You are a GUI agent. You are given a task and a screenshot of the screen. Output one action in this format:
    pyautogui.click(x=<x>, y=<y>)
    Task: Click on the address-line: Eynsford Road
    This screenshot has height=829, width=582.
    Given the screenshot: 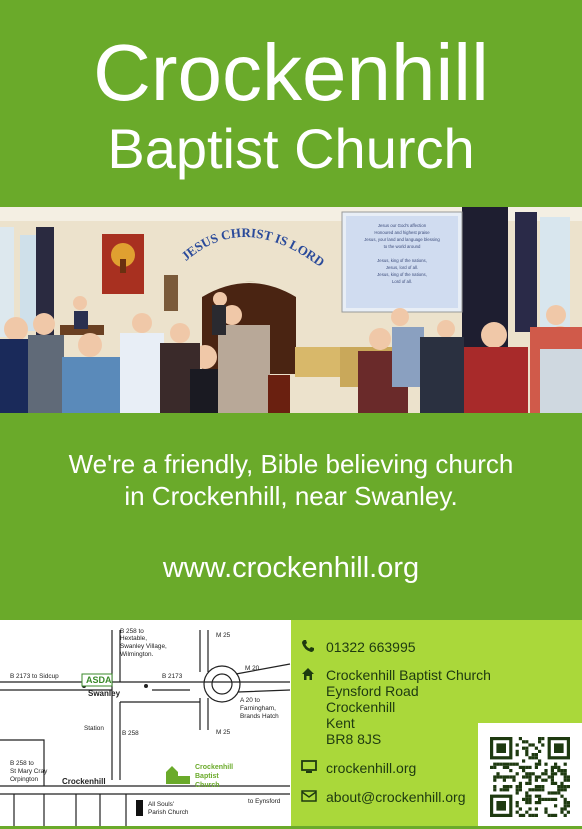 What is the action you would take?
    pyautogui.click(x=372, y=691)
    